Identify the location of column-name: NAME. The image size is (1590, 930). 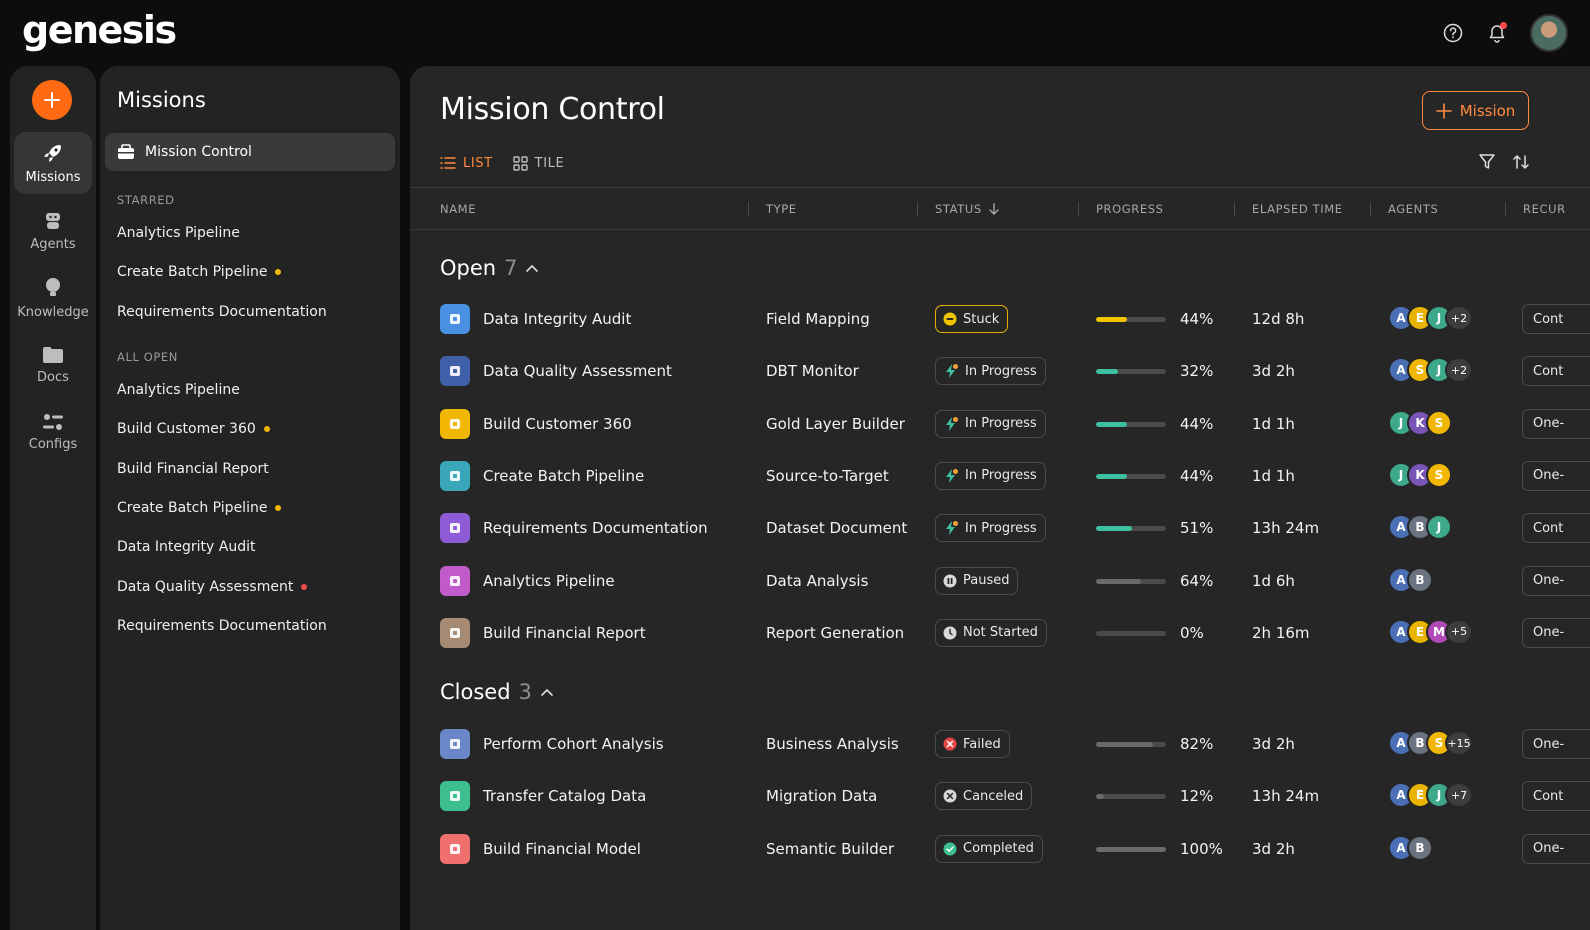
(458, 209).